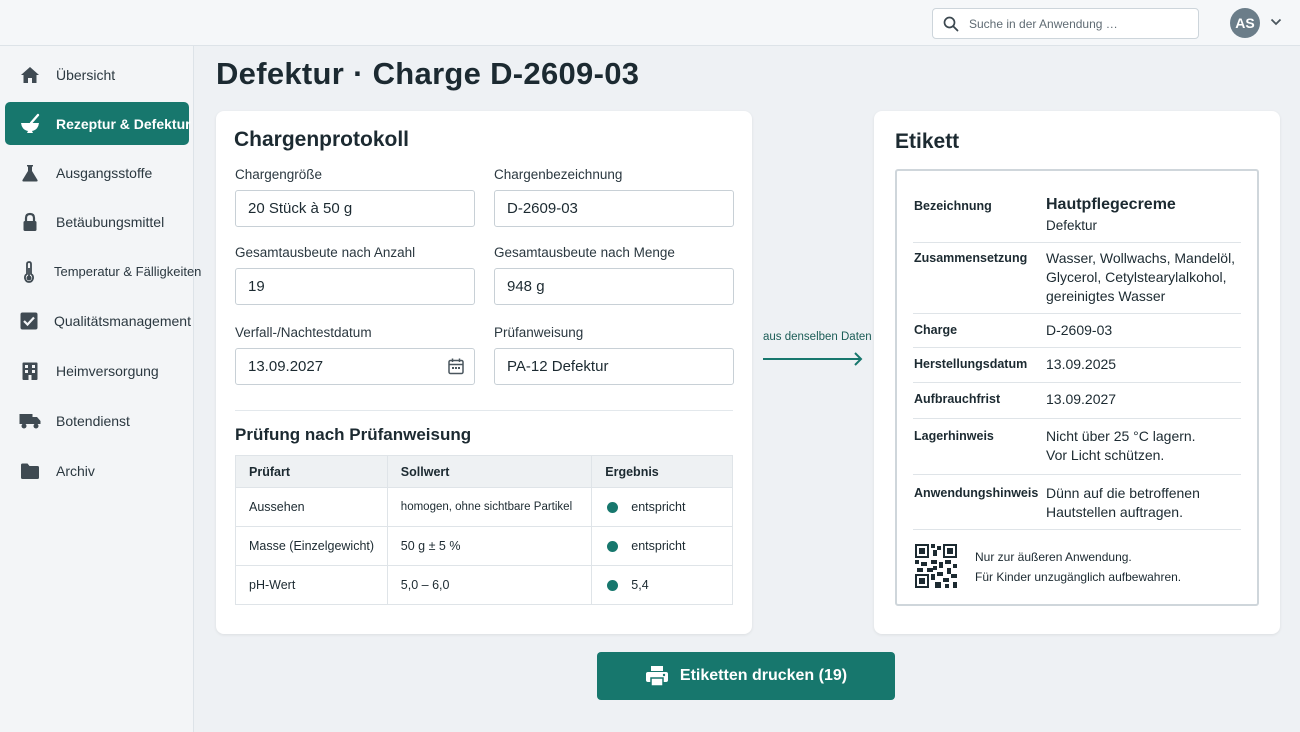 The image size is (1300, 732). What do you see at coordinates (107, 370) in the screenshot?
I see `sidebar-item-label: Heimversorgung` at bounding box center [107, 370].